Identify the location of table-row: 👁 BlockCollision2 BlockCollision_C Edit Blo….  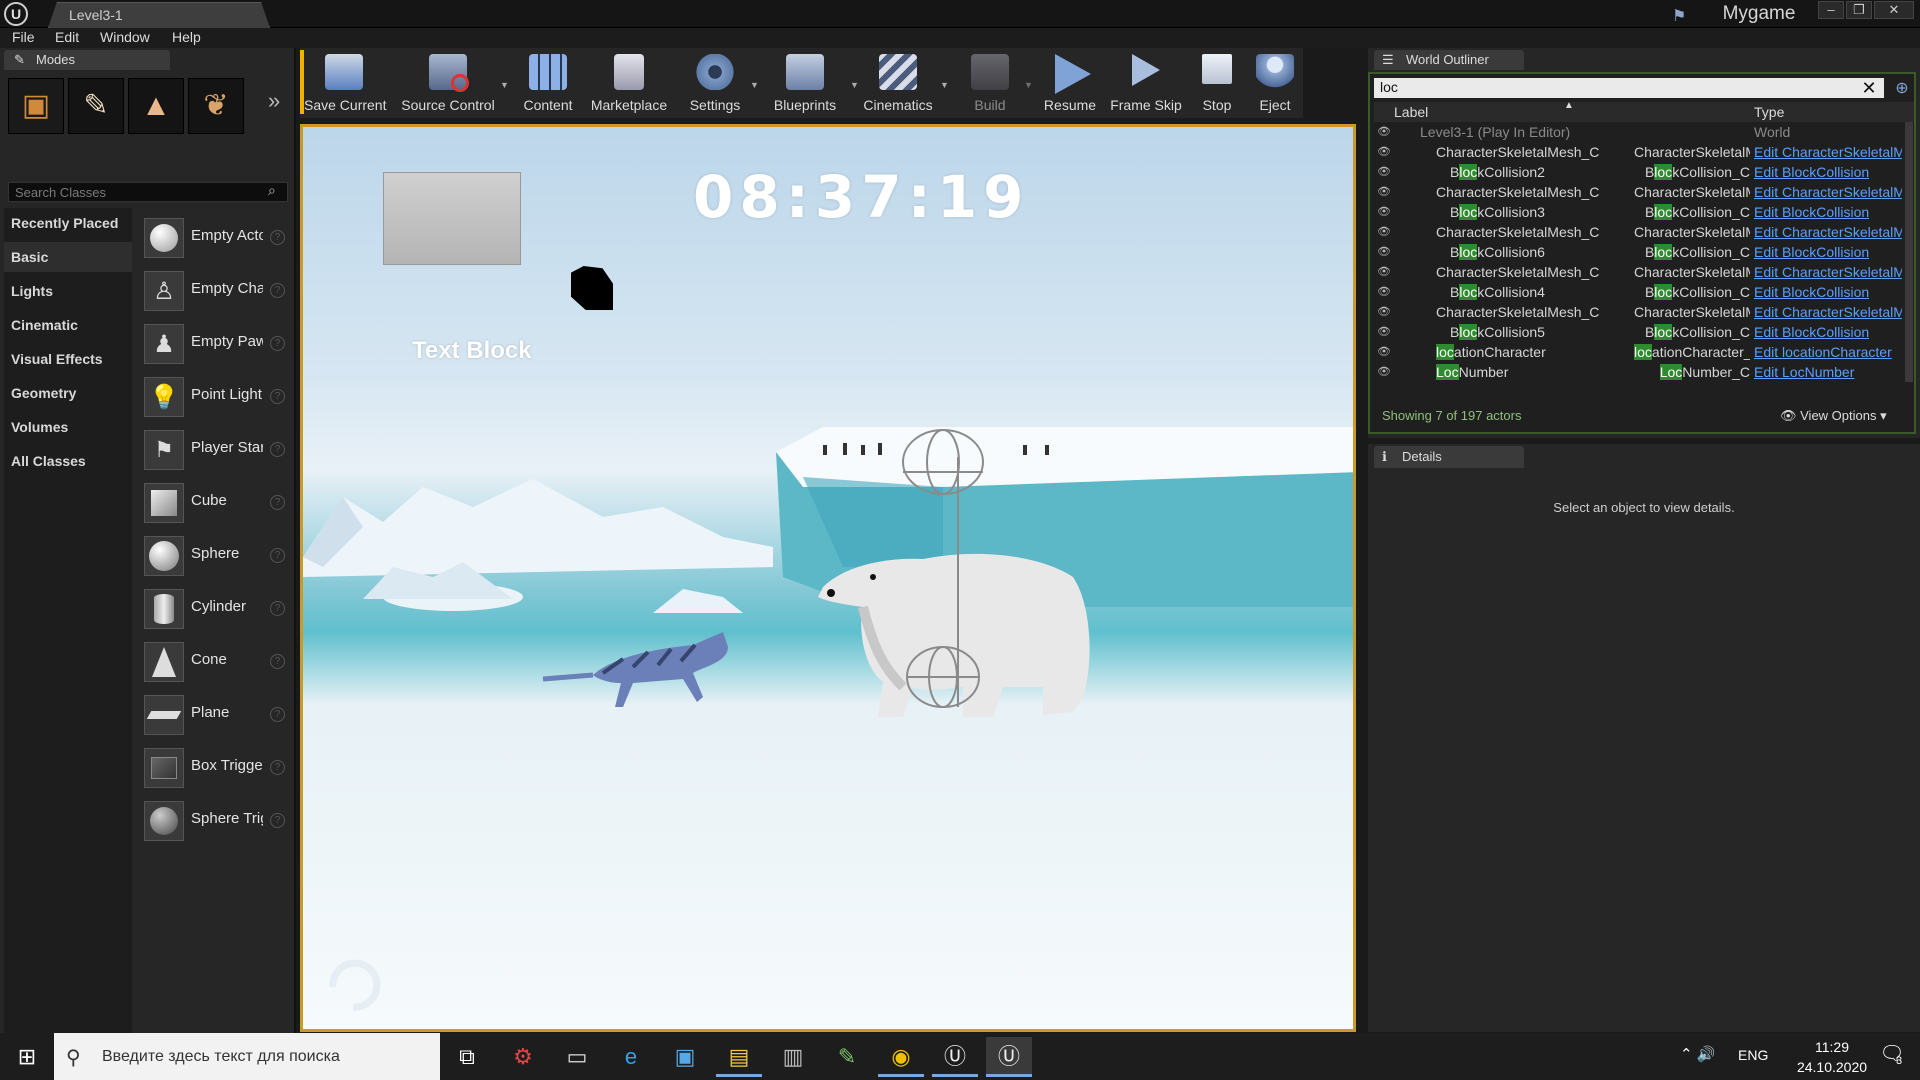
(1644, 172).